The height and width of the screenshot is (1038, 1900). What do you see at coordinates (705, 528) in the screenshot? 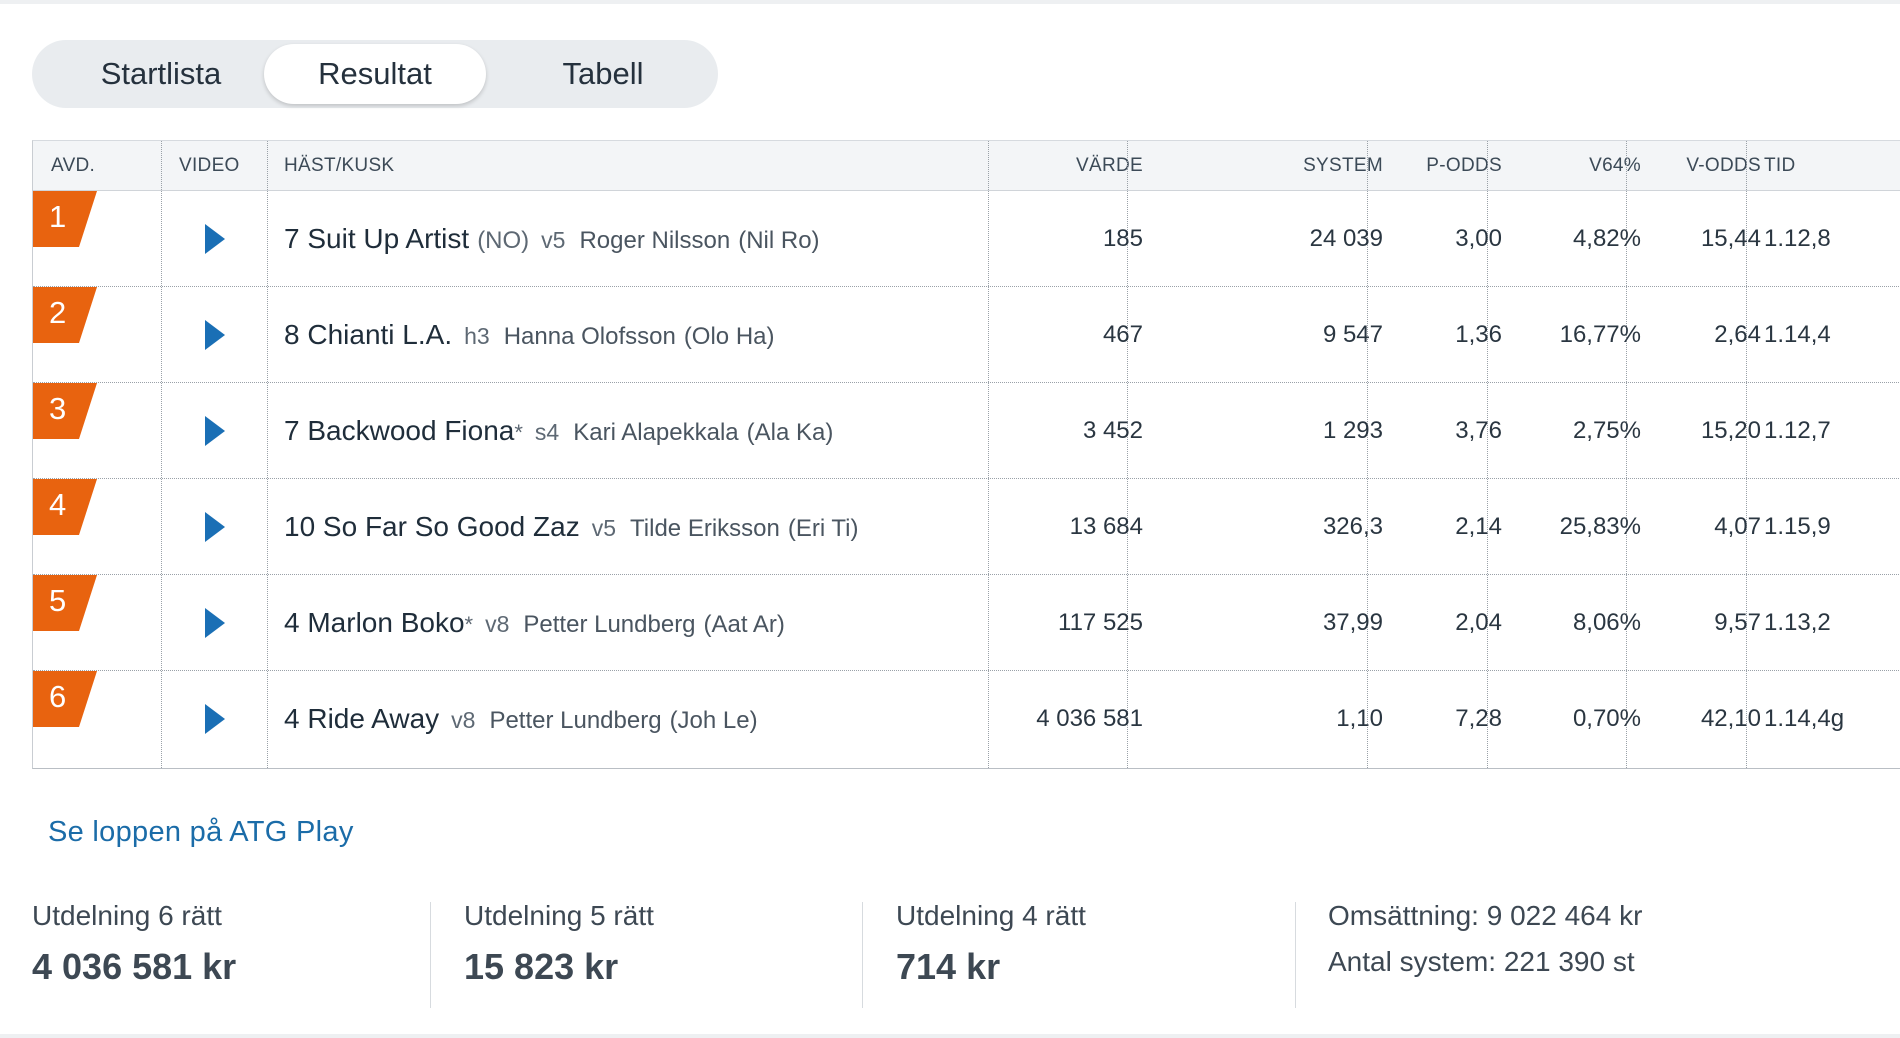
I see `driver-name: Tilde Eriksson` at bounding box center [705, 528].